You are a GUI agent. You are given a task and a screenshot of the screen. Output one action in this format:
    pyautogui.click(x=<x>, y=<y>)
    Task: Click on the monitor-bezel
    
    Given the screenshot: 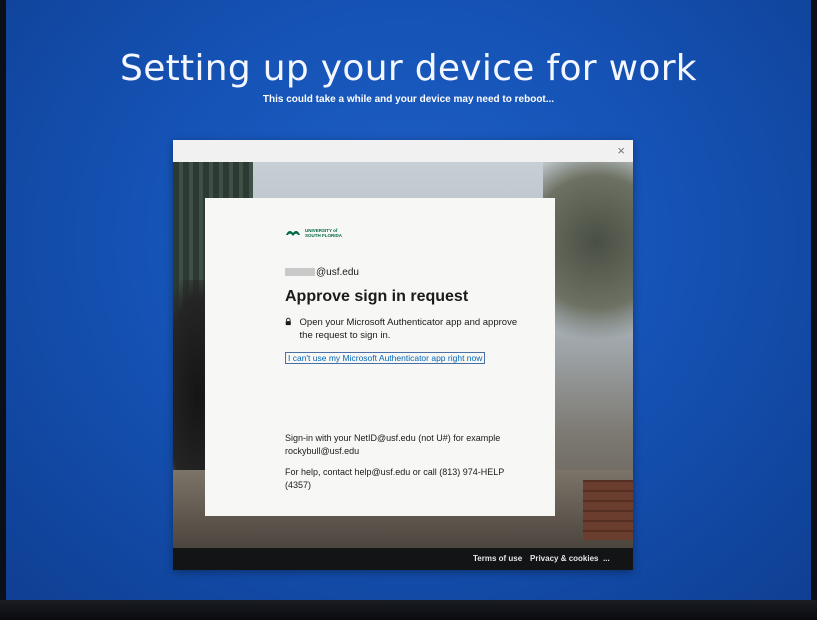 What is the action you would take?
    pyautogui.click(x=408, y=610)
    